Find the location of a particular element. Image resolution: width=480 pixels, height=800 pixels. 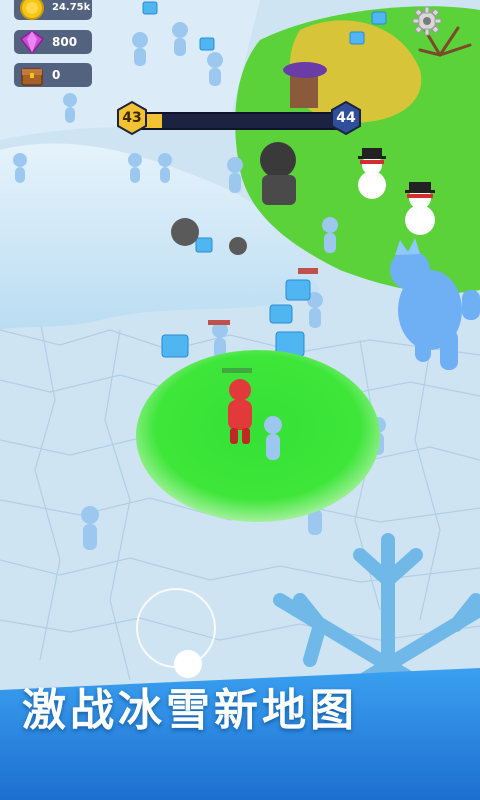

safe-zone is located at coordinates (258, 436).